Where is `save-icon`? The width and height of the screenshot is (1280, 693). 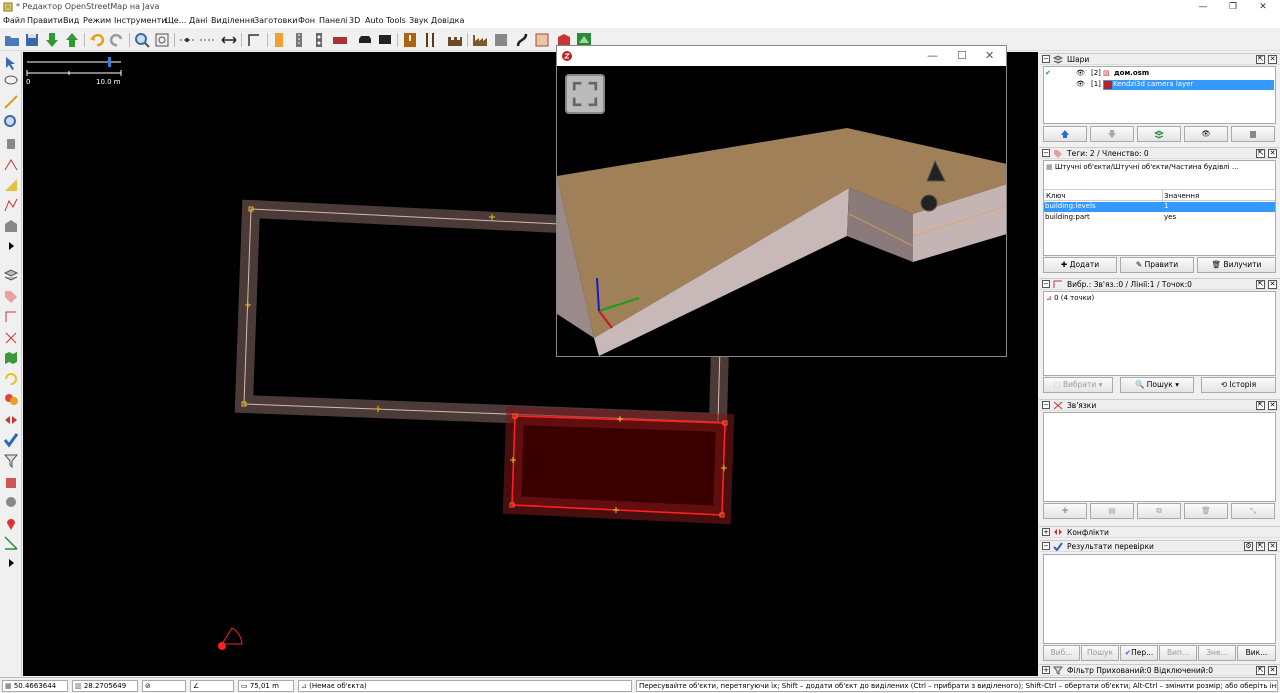
save-icon is located at coordinates (32, 40).